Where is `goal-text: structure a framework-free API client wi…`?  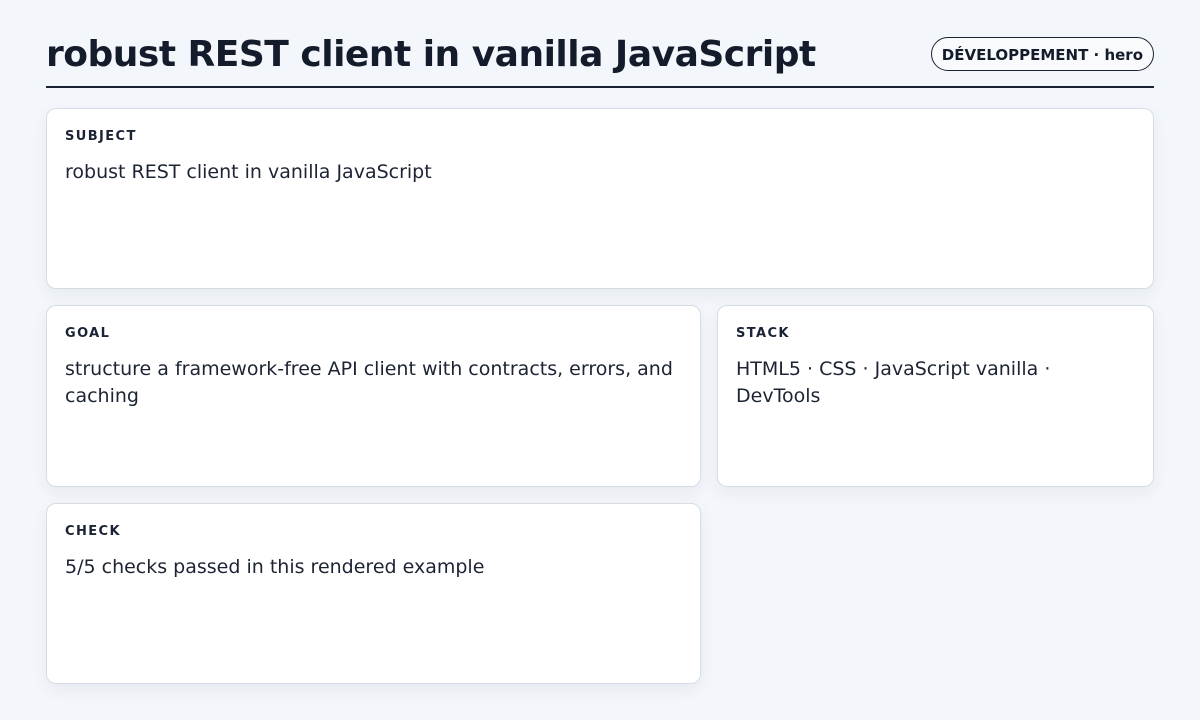
goal-text: structure a framework-free API client wi… is located at coordinates (369, 382).